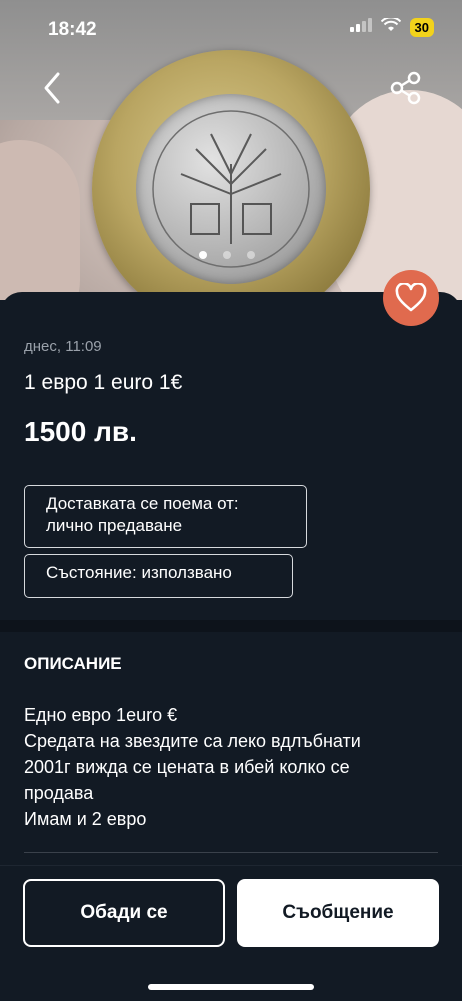  What do you see at coordinates (231, 852) in the screenshot?
I see `divider-line` at bounding box center [231, 852].